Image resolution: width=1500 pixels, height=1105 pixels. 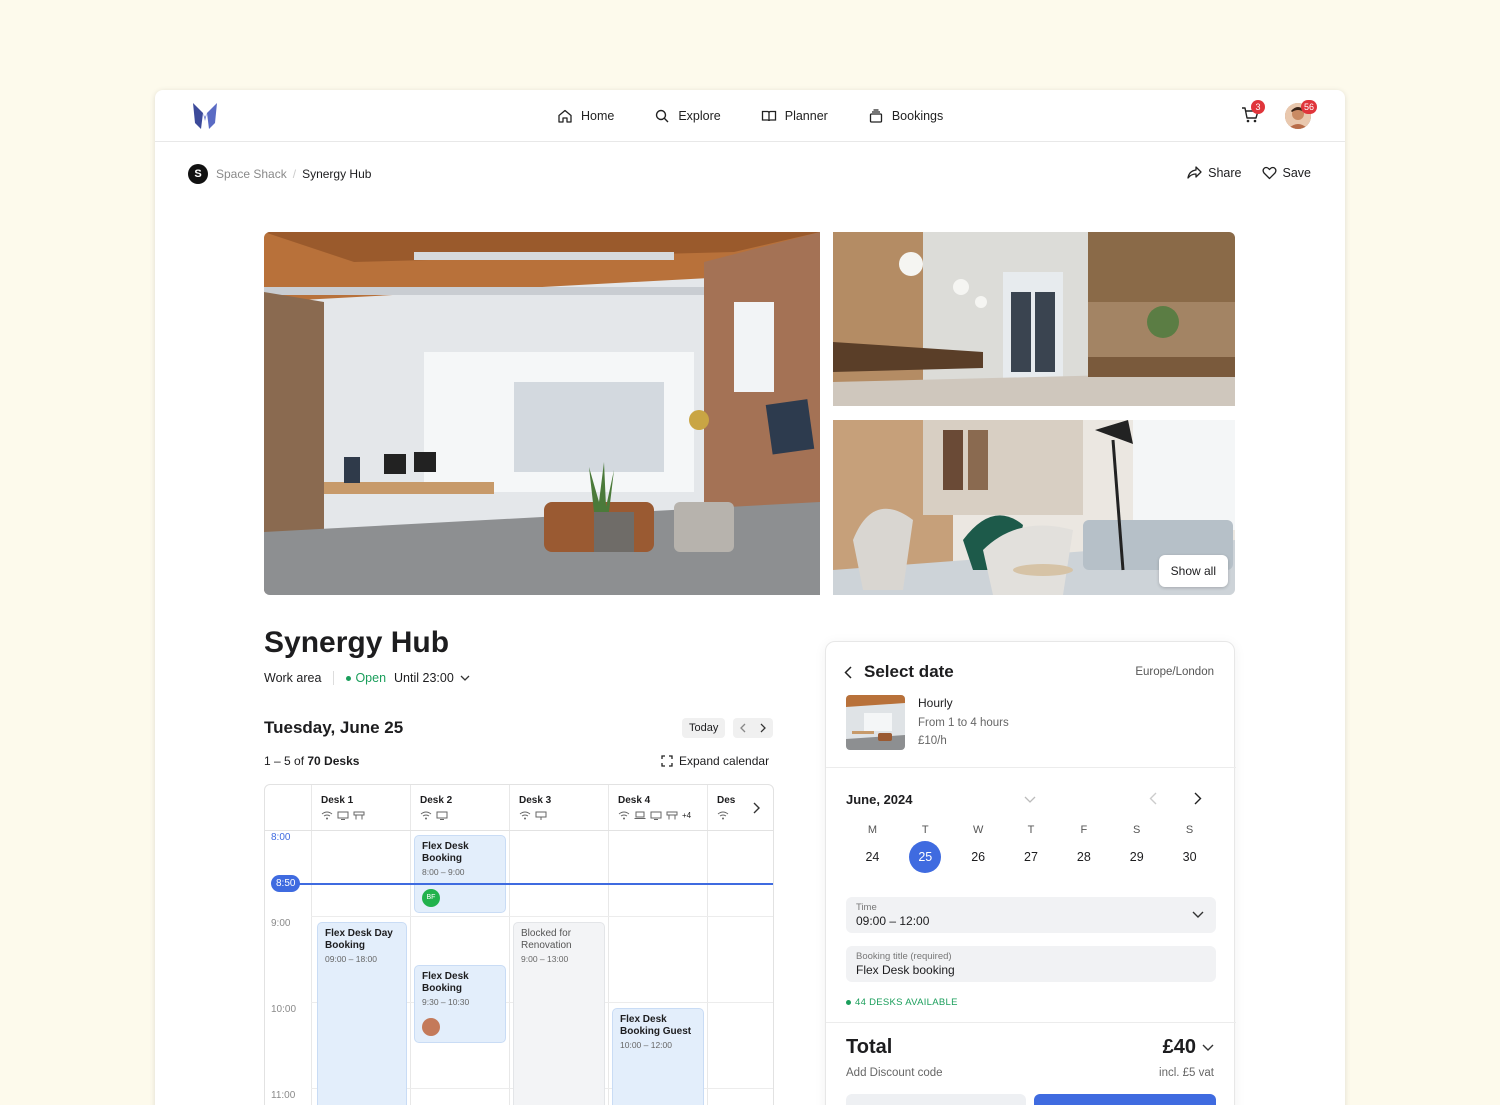 I want to click on desk-header: Desk 3, so click(x=535, y=800).